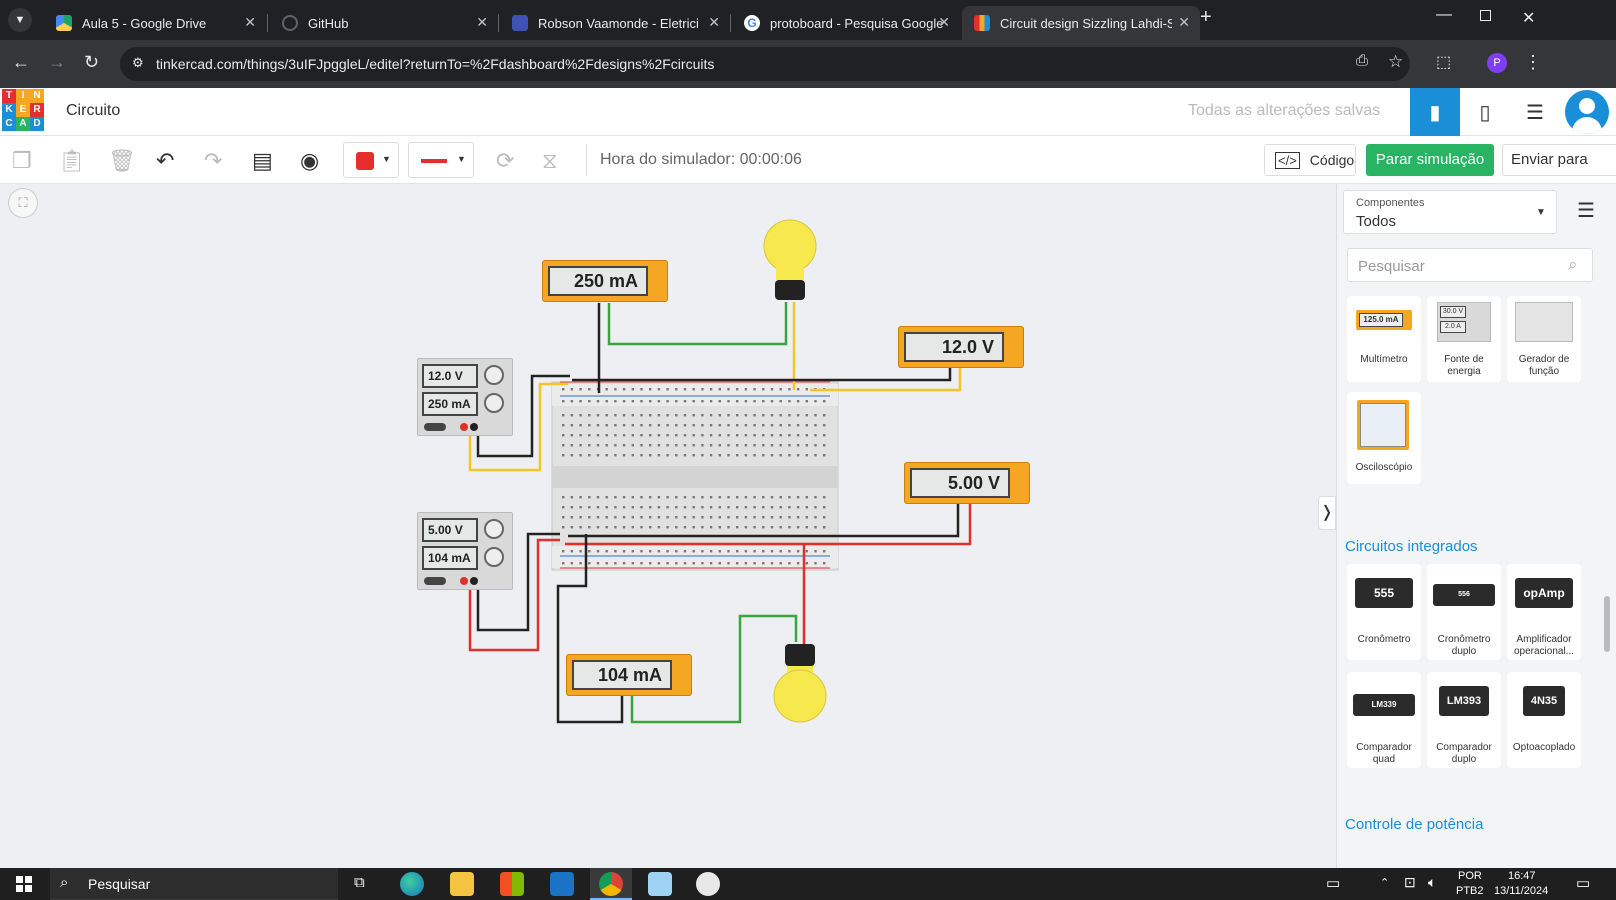  Describe the element at coordinates (465, 397) in the screenshot. I see `power-supply-1: 12.0 V 250 mA` at that location.